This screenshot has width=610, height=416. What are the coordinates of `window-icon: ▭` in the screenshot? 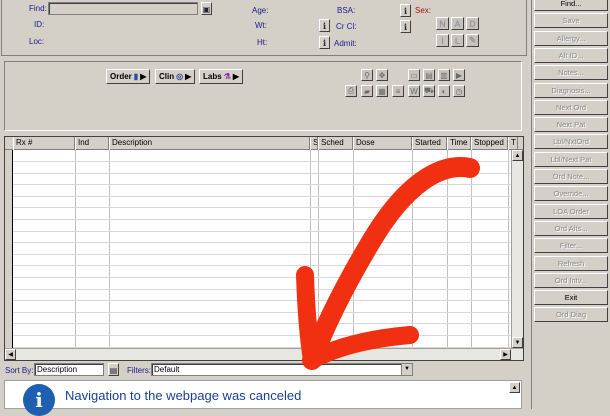 It's located at (414, 75).